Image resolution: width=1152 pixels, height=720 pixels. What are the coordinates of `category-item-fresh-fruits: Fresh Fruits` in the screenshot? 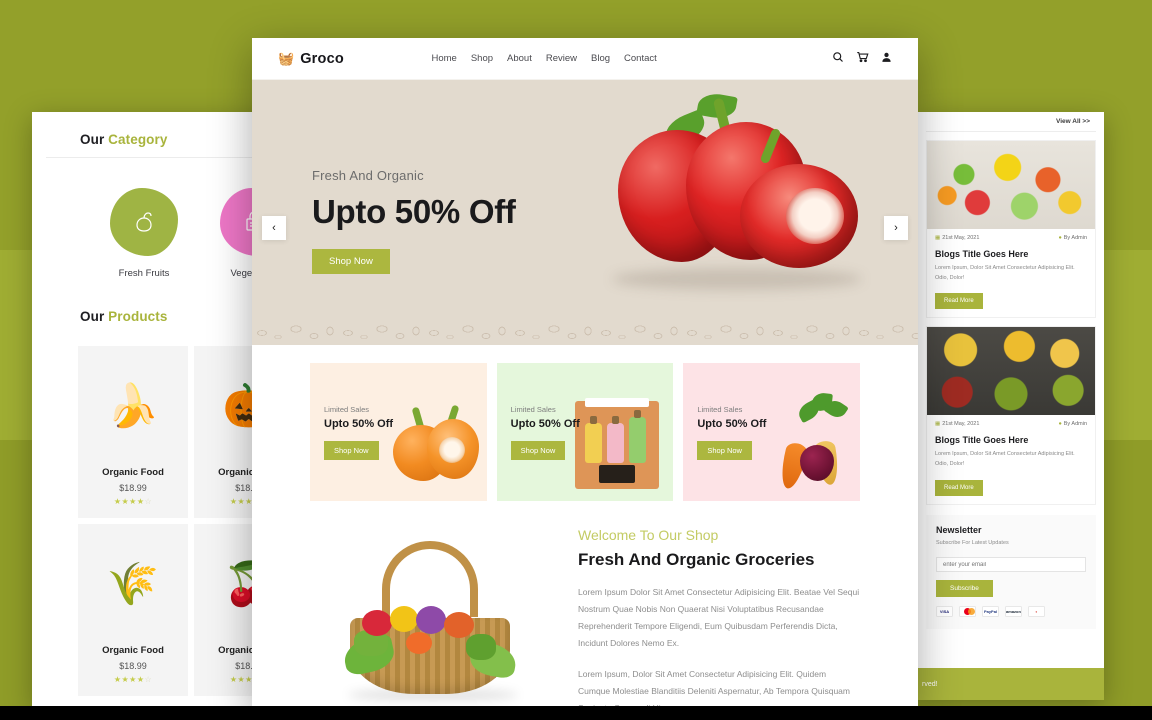 It's located at (144, 233).